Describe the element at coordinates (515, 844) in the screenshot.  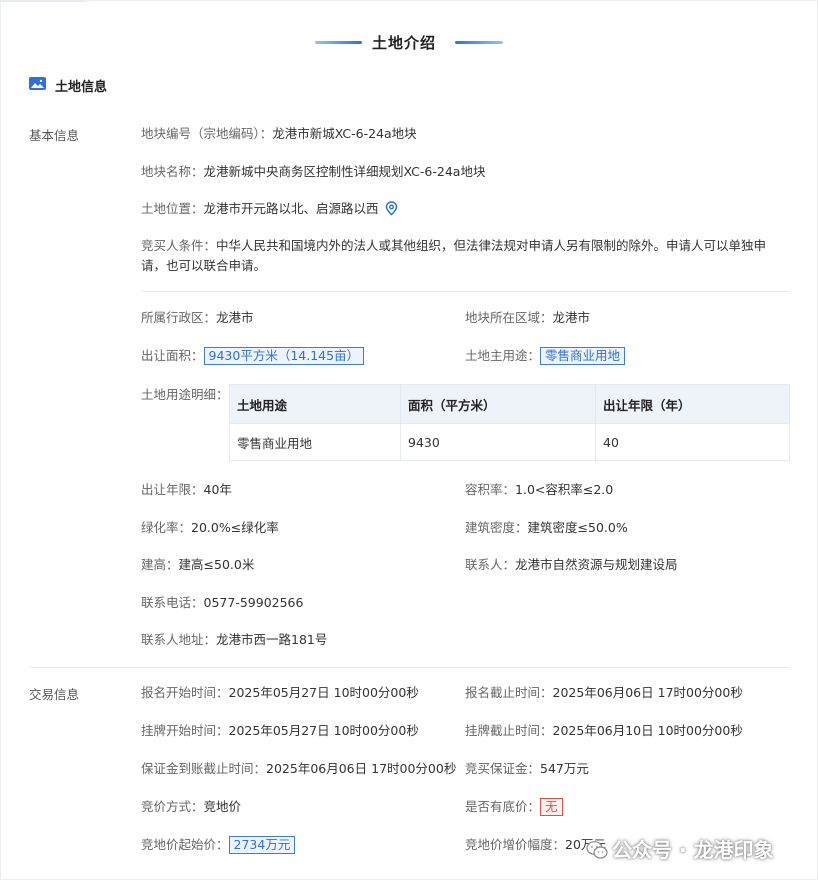
I see `increment-label: 竞地价增价幅度：` at that location.